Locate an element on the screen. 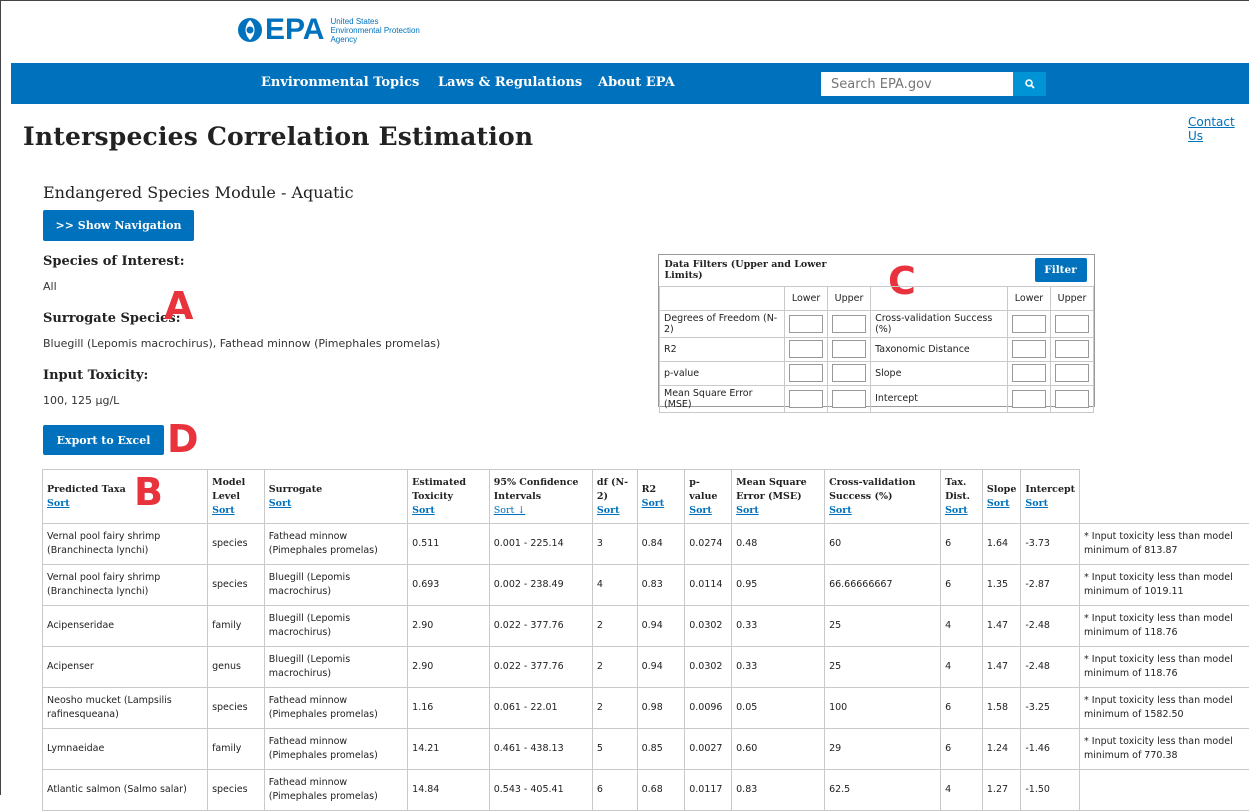 The height and width of the screenshot is (811, 1249). table-cell: Neosho mucket (Lampsilis rafinesqueana) is located at coordinates (125, 708).